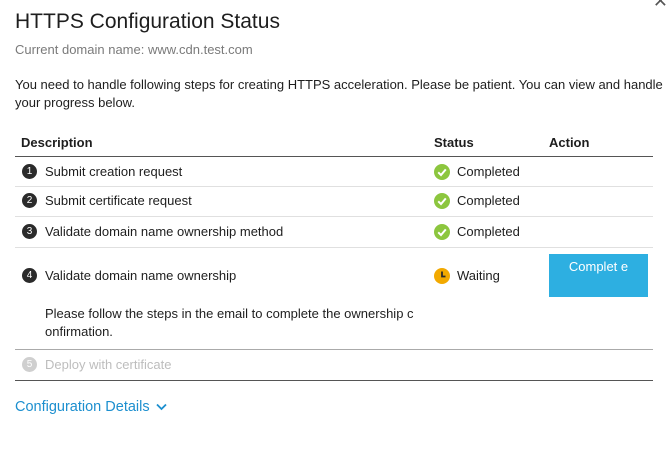 The image size is (672, 453). What do you see at coordinates (454, 142) in the screenshot?
I see `header-status: Status` at bounding box center [454, 142].